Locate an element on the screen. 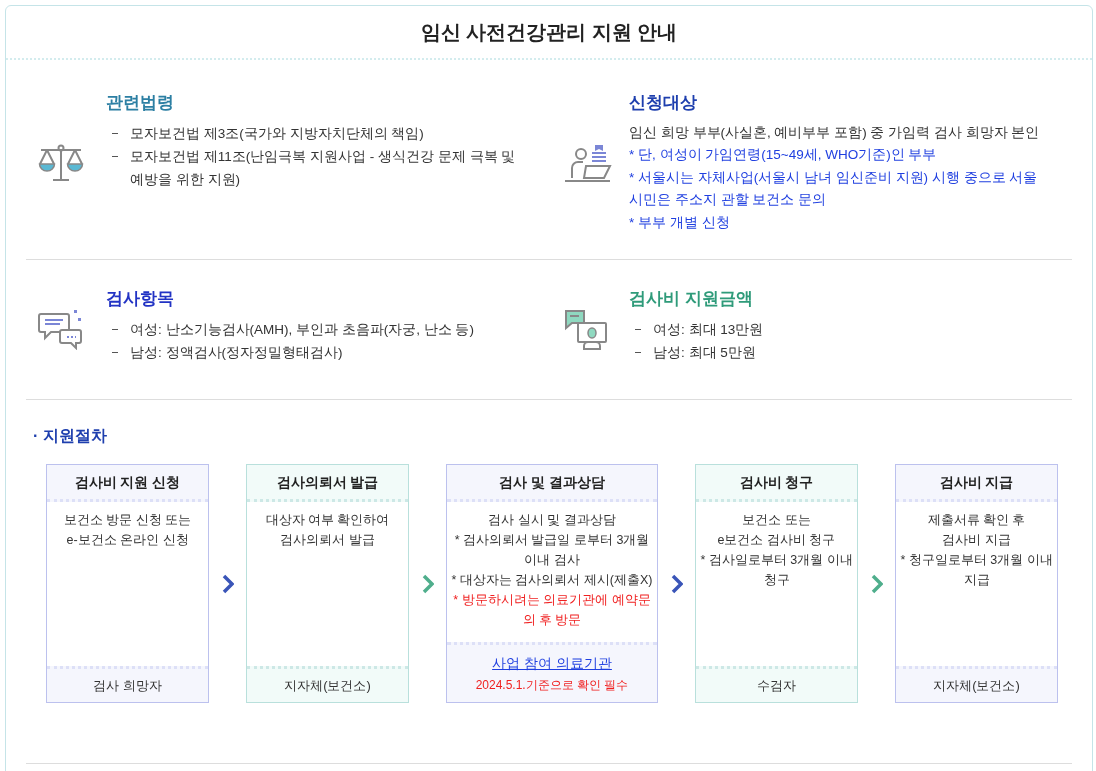 This screenshot has height=771, width=1096. section-heading: 신청대상 is located at coordinates (663, 103).